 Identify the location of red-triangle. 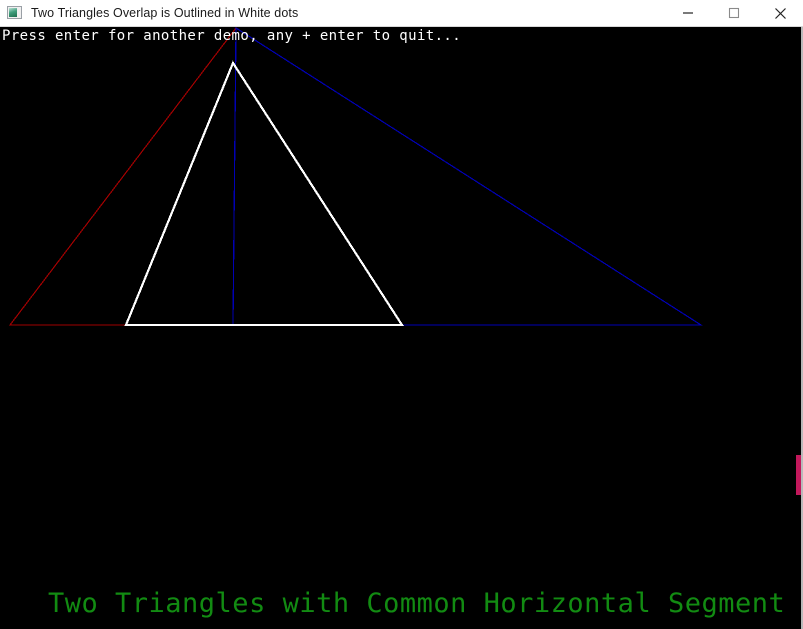
(122, 176).